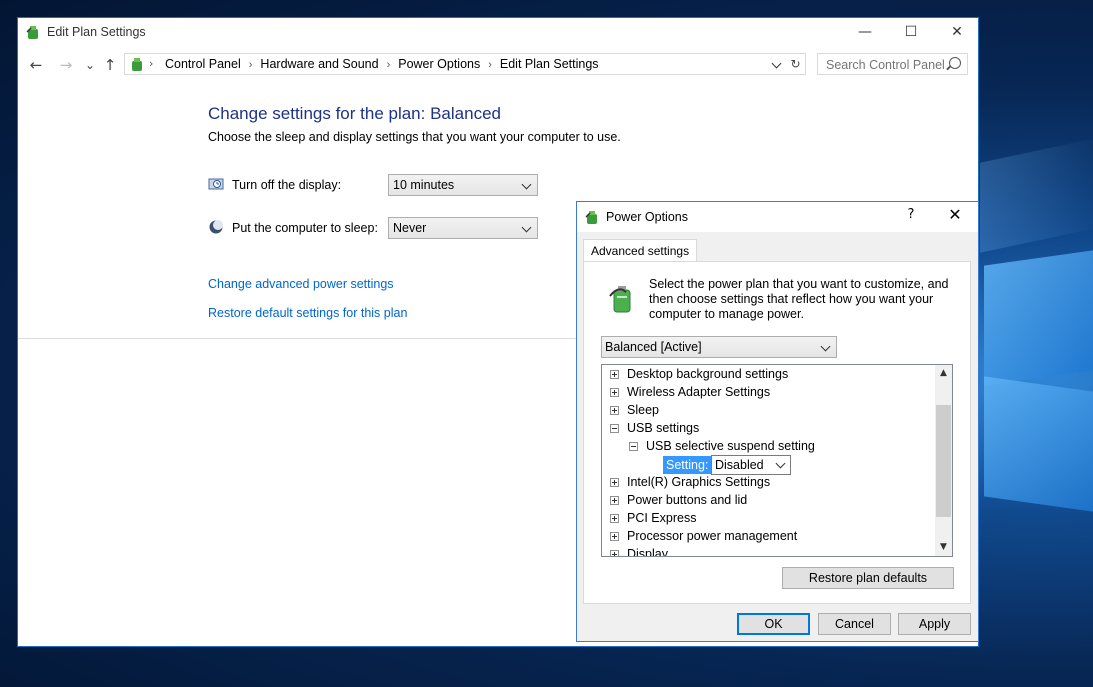 The width and height of the screenshot is (1093, 687). Describe the element at coordinates (662, 518) in the screenshot. I see `tree-item-label: PCI Express` at that location.